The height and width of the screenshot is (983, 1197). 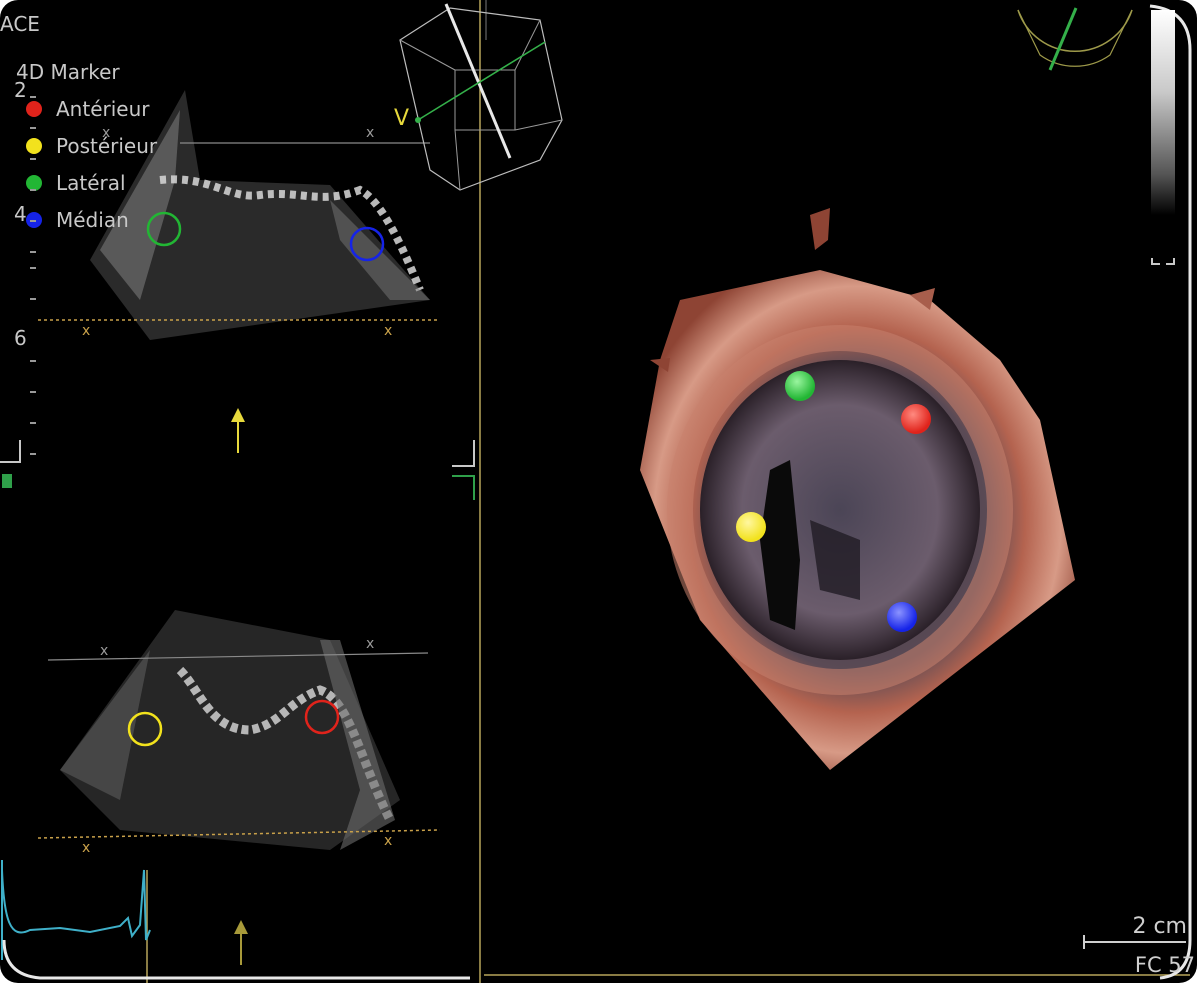 I want to click on posterior-3d-marker, so click(x=751, y=527).